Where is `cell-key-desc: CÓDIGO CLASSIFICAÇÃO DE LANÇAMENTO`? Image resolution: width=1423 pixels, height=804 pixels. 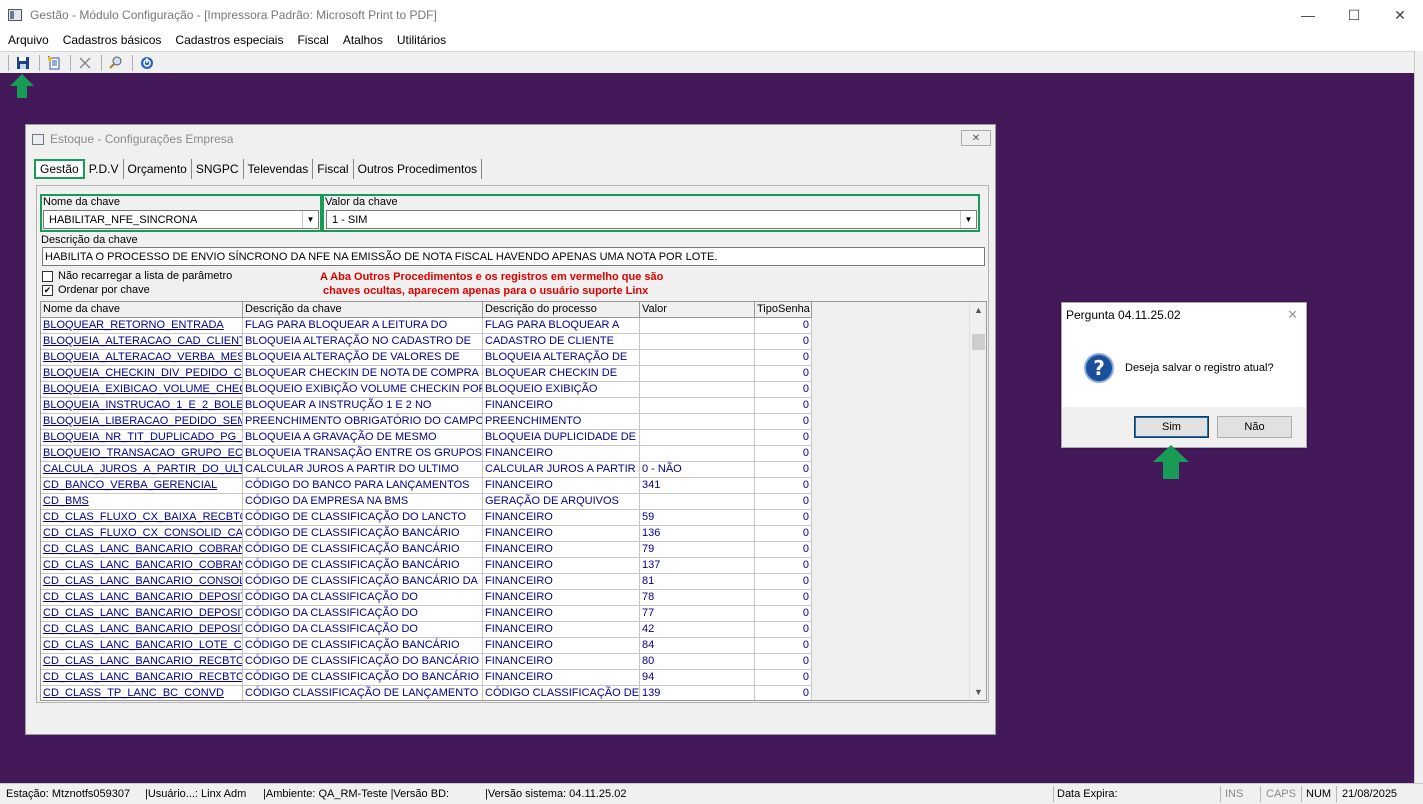
cell-key-desc: CÓDIGO CLASSIFICAÇÃO DE LANÇAMENTO is located at coordinates (363, 693).